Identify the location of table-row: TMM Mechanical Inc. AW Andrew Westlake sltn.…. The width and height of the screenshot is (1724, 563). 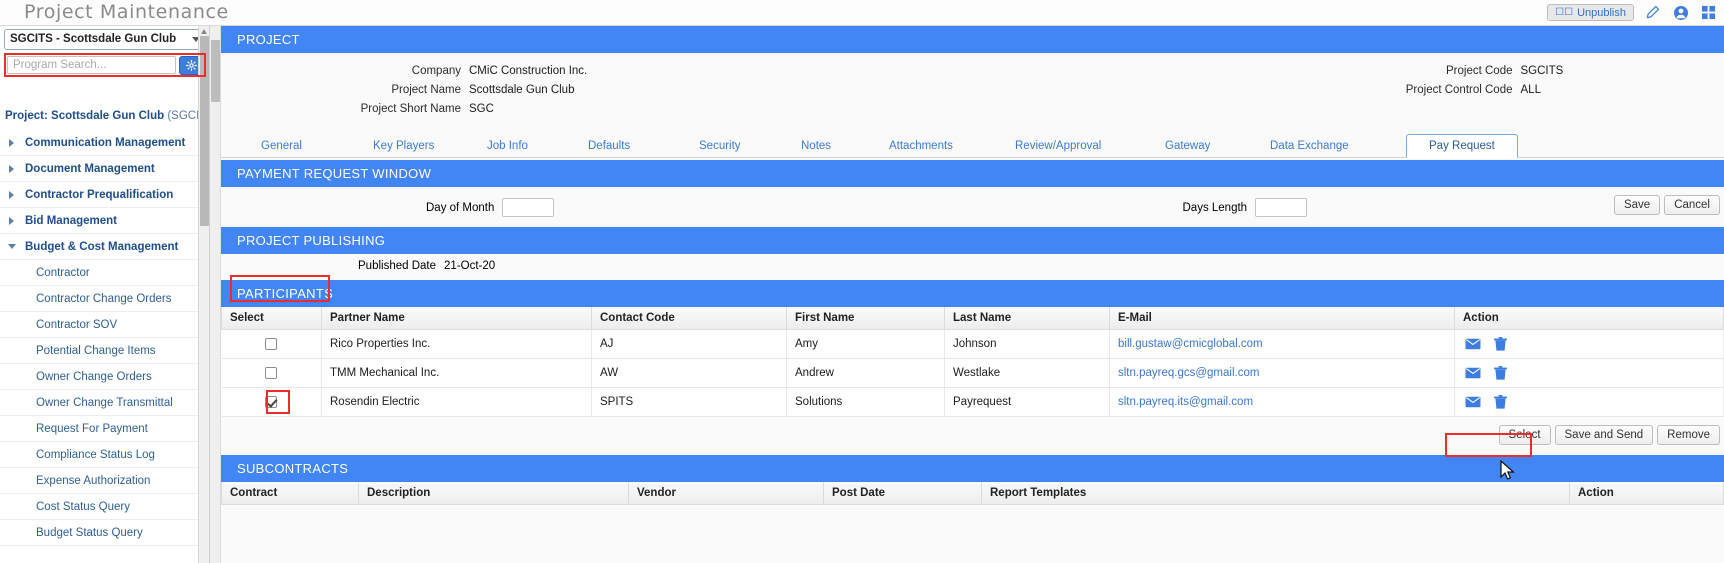
(972, 373).